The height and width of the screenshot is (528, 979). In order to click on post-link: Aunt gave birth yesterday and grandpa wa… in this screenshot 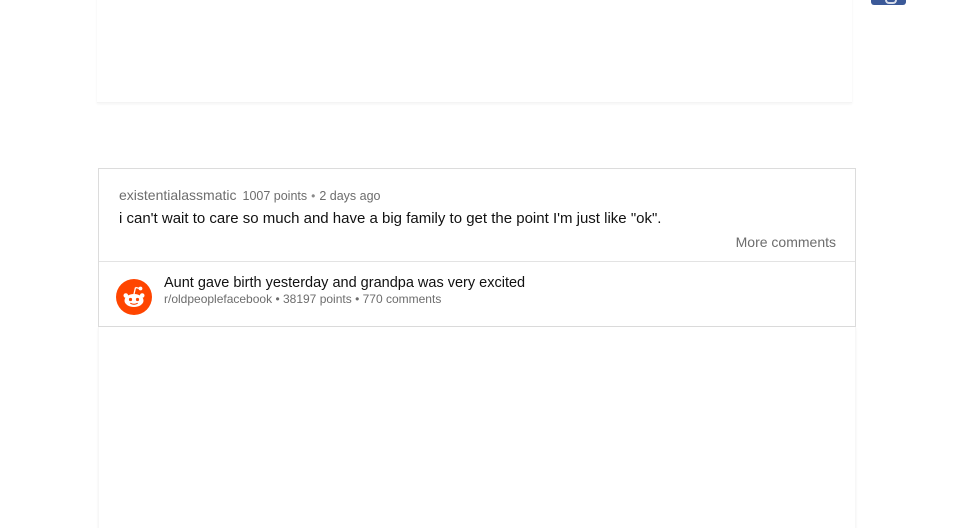, I will do `click(477, 294)`.